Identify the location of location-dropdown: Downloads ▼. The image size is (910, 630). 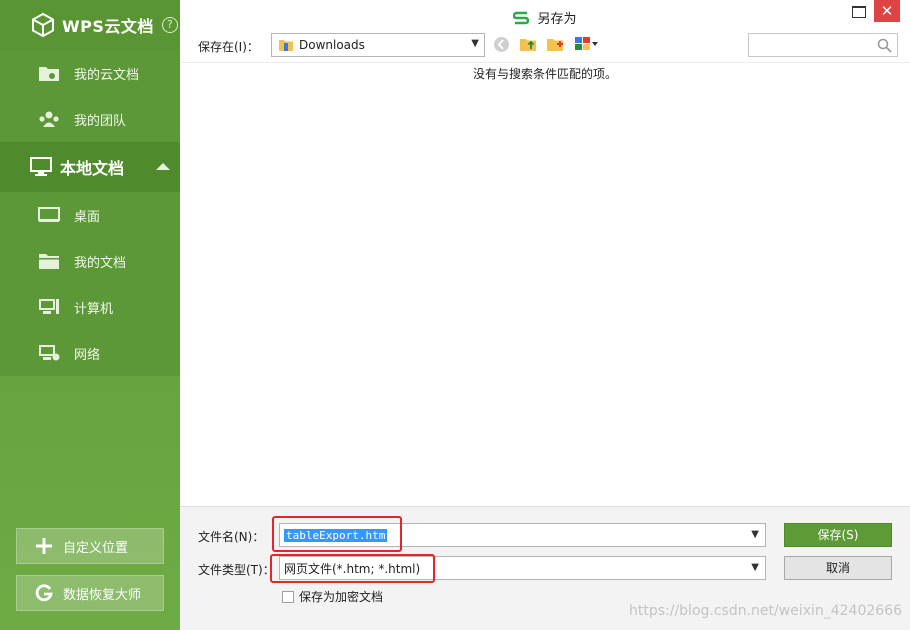
(378, 45).